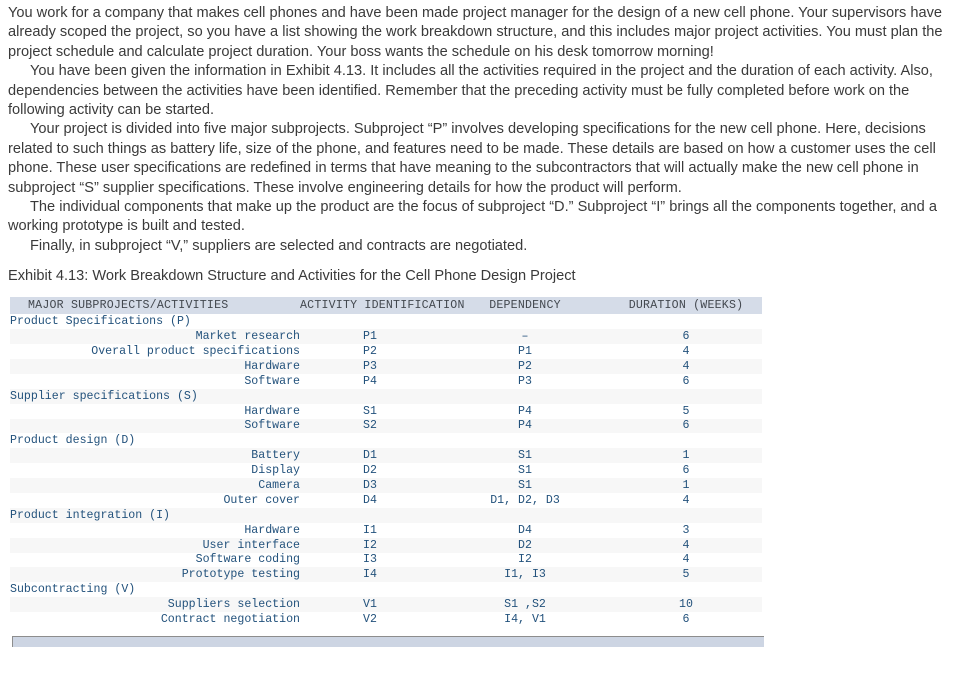 The height and width of the screenshot is (692, 974). What do you see at coordinates (155, 351) in the screenshot?
I see `activity-name: Overall product specifications` at bounding box center [155, 351].